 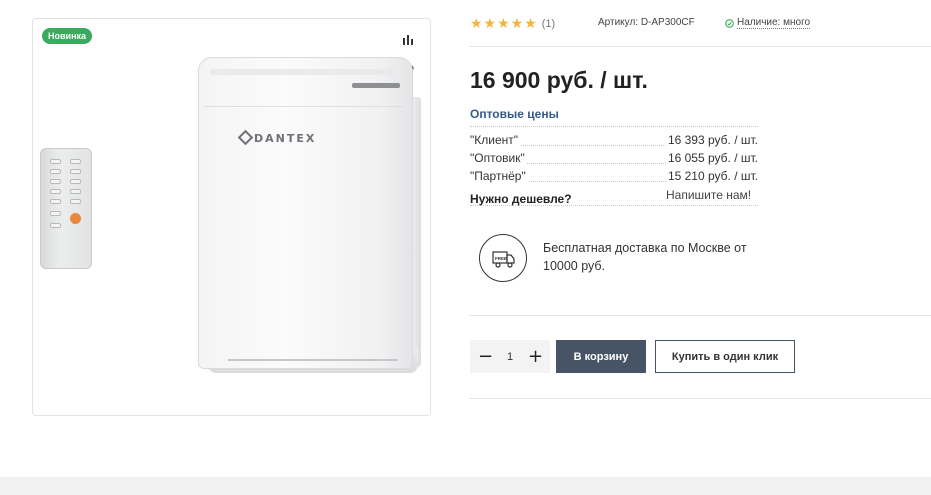 What do you see at coordinates (67, 36) in the screenshot?
I see `new-badge: Новинка` at bounding box center [67, 36].